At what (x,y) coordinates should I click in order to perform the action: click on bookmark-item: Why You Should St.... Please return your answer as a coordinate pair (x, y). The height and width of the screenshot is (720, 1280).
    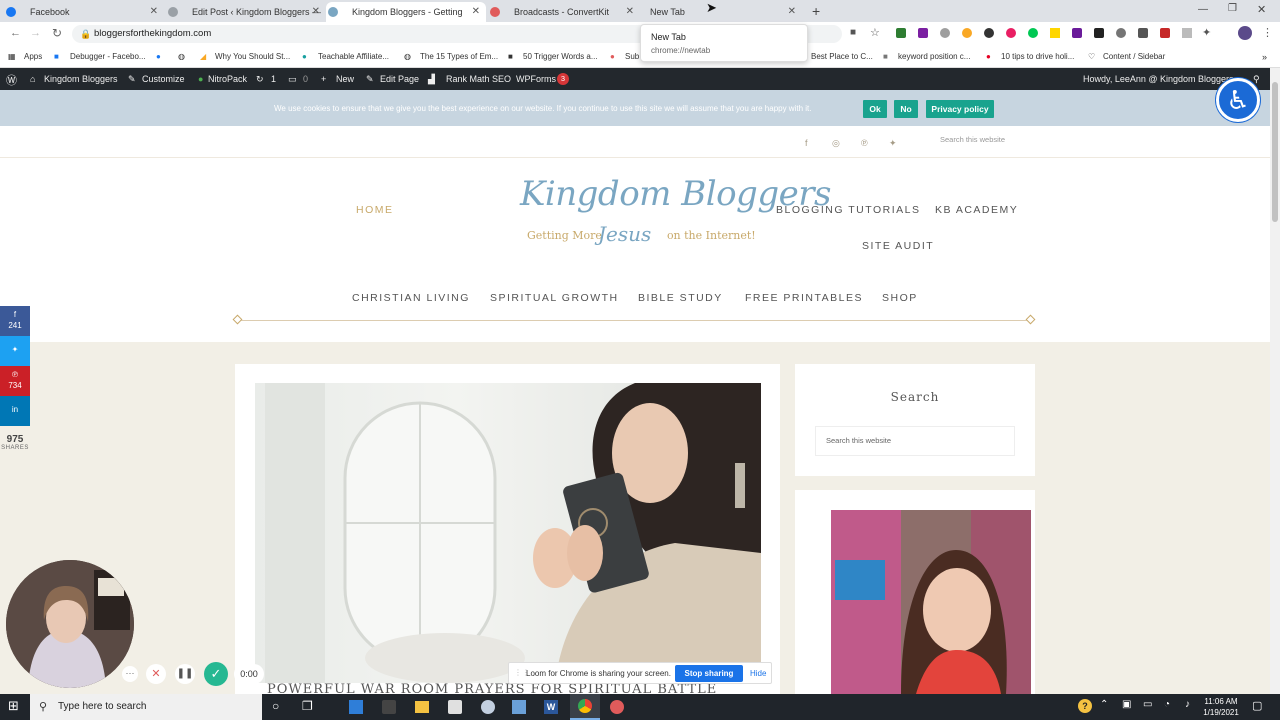
    Looking at the image, I should click on (252, 56).